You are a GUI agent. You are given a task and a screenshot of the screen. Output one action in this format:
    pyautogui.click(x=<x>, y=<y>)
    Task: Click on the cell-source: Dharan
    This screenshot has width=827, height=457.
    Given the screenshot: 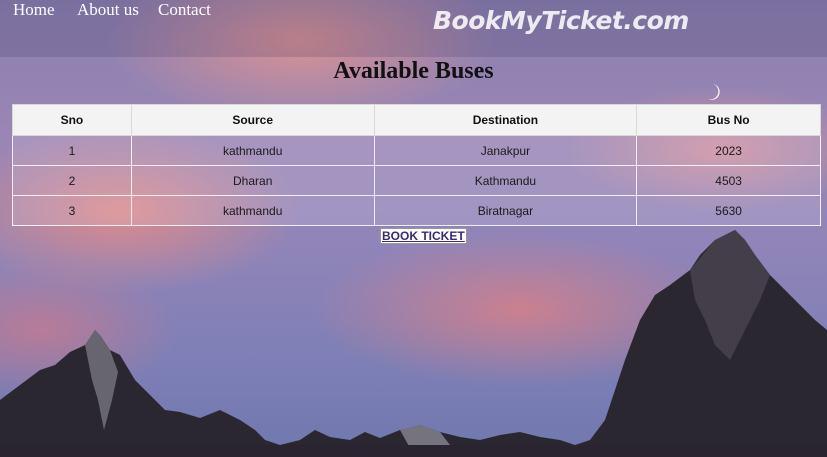 What is the action you would take?
    pyautogui.click(x=252, y=180)
    